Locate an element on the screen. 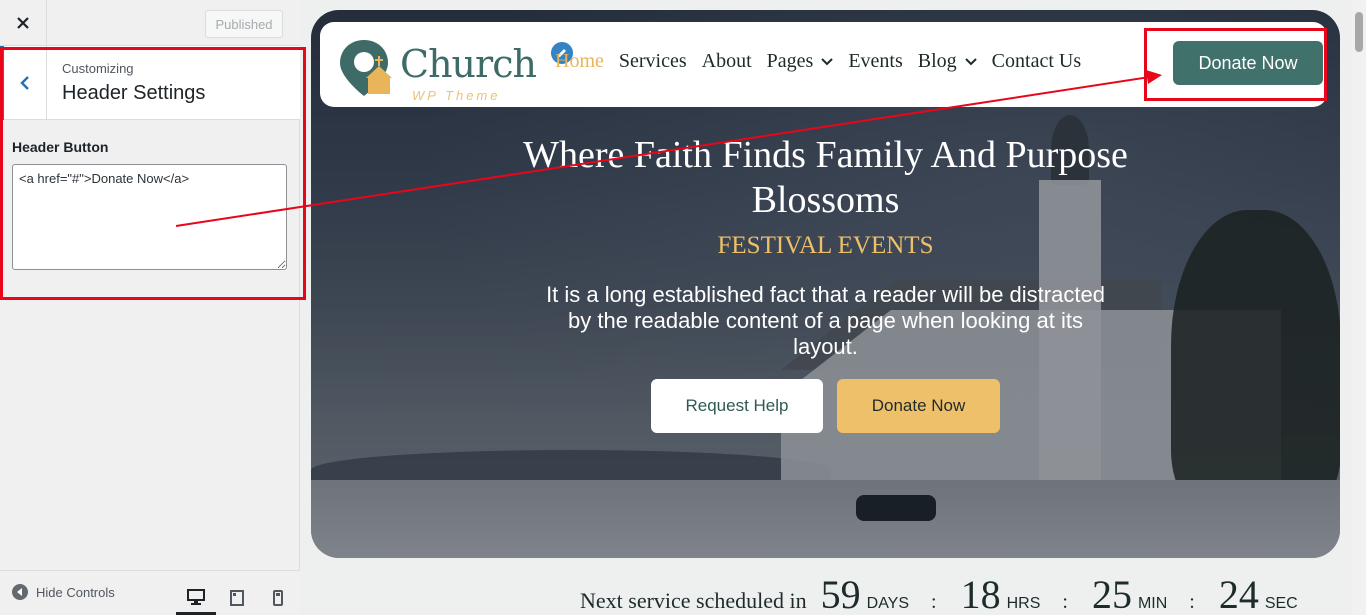 Image resolution: width=1366 pixels, height=615 pixels. hide-controls-label: Hide Controls is located at coordinates (75, 592).